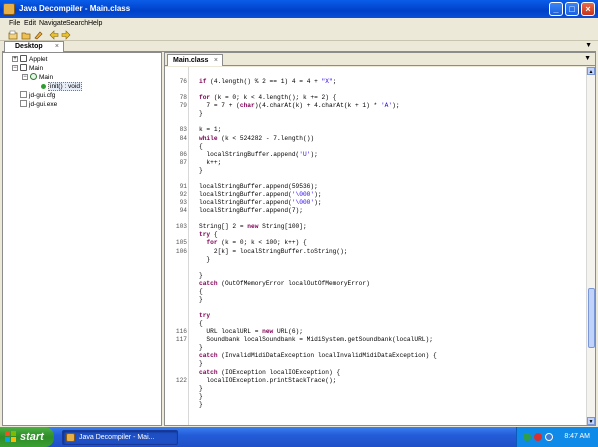 This screenshot has height=447, width=598. I want to click on line-number: 105, so click(181, 243).